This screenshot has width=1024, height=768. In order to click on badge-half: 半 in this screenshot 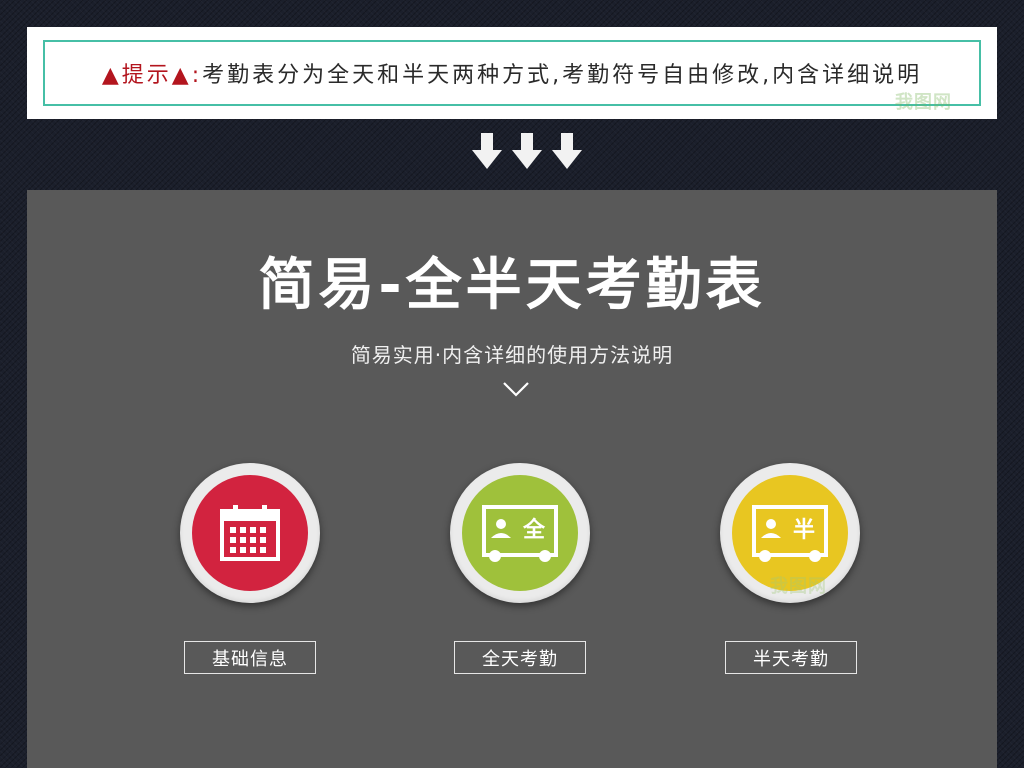, I will do `click(804, 530)`.